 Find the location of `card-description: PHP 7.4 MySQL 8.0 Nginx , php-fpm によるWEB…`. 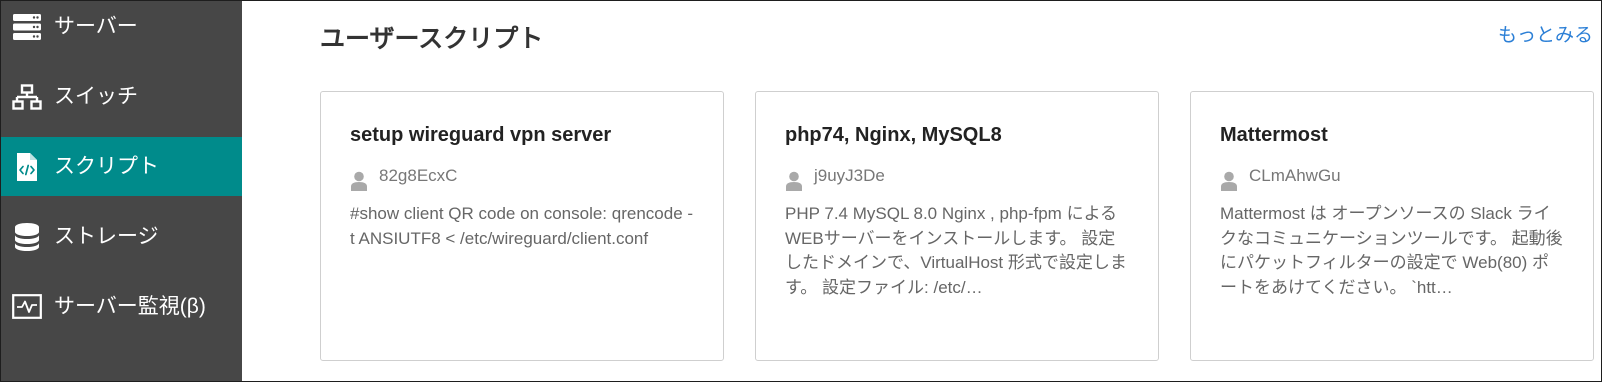

card-description: PHP 7.4 MySQL 8.0 Nginx , php-fpm によるWEB… is located at coordinates (956, 250).